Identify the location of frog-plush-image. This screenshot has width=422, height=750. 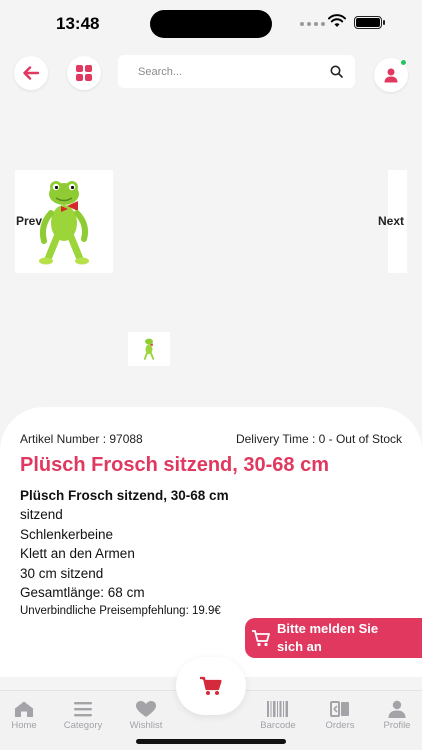
(64, 222).